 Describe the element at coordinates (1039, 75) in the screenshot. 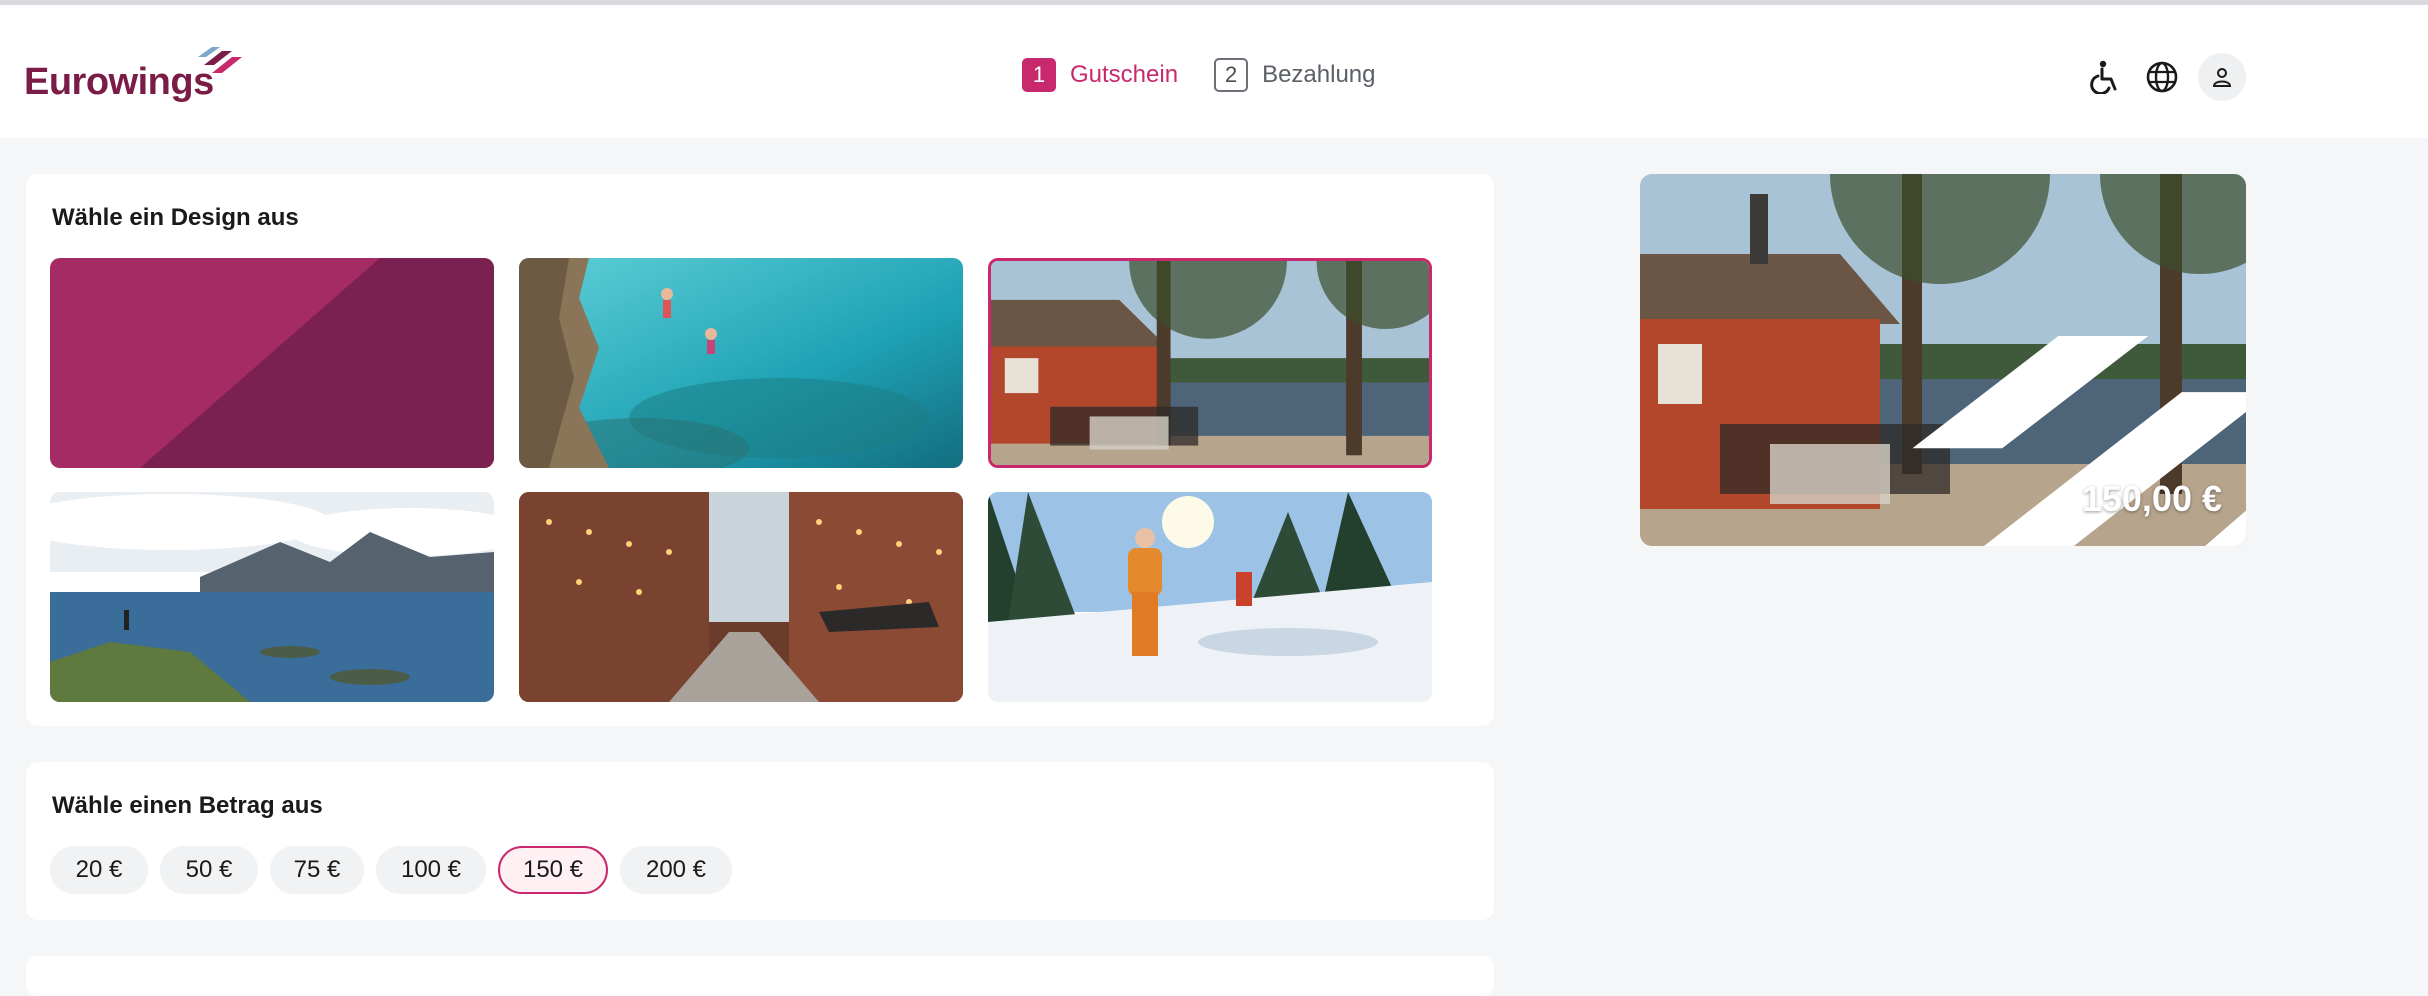

I see `step-number: 1` at that location.